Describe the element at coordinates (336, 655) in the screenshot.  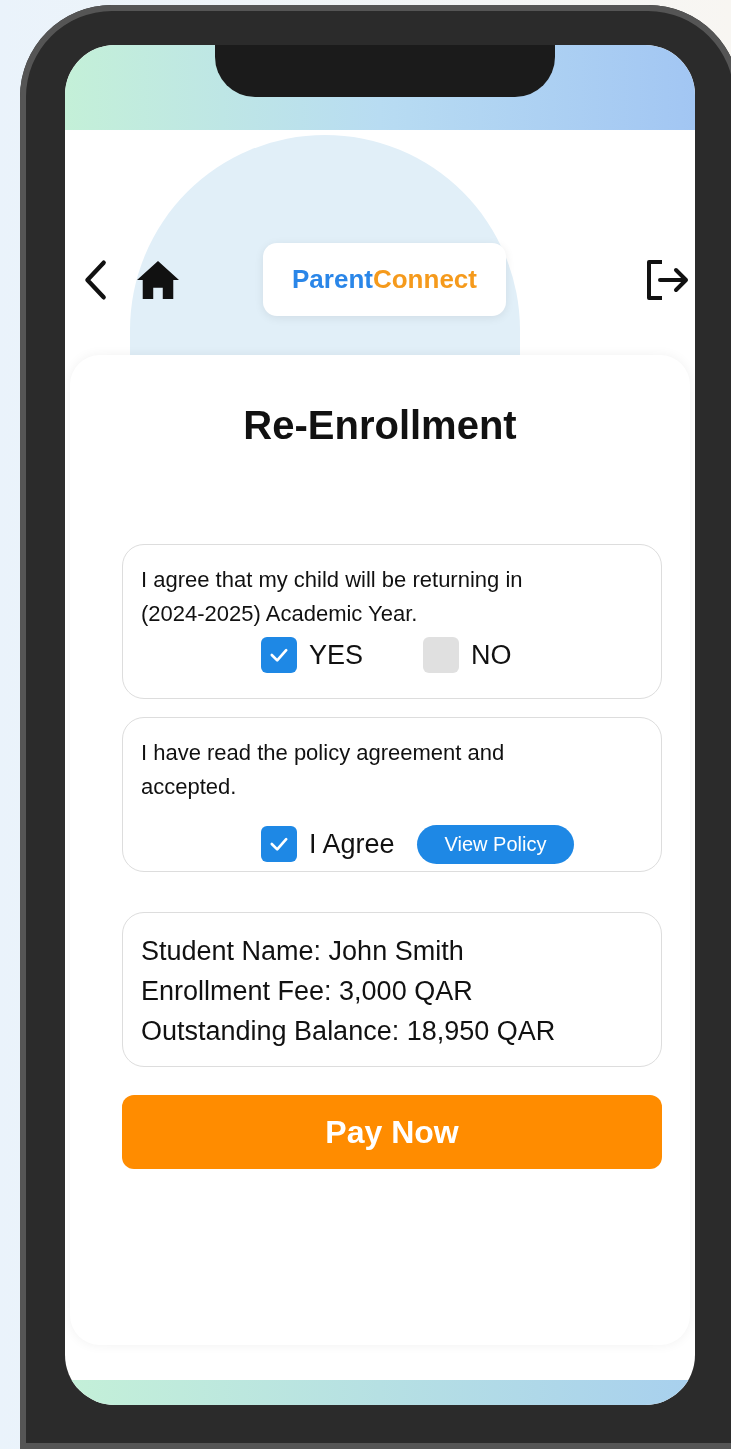
I see `option-label: YES` at that location.